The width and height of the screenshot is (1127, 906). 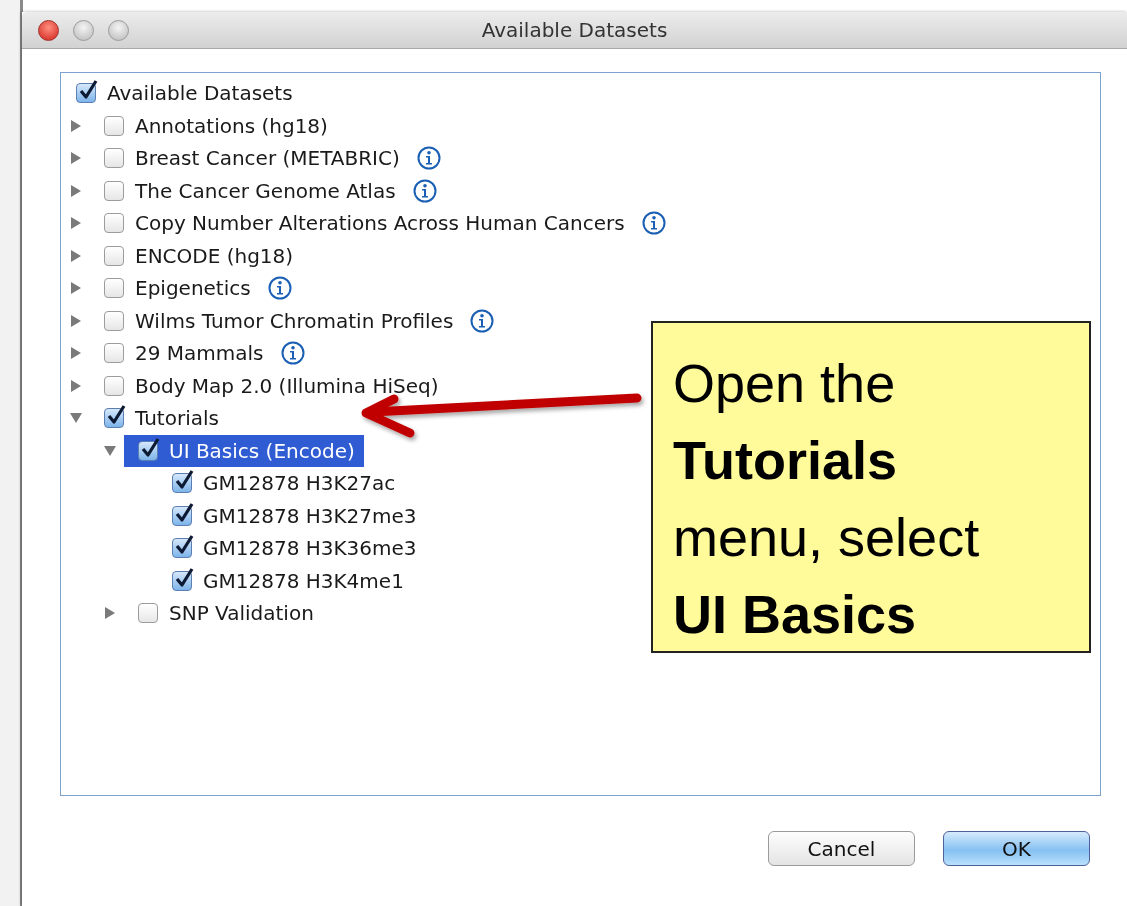 I want to click on item-label: GM12878 H3K27ac, so click(x=299, y=483).